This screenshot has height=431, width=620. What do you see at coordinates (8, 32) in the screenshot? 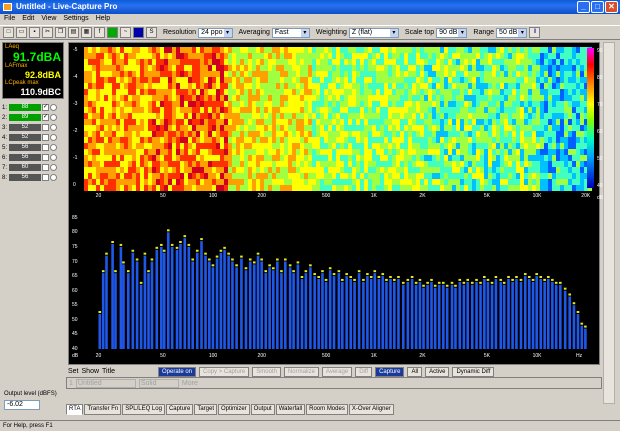
I see `new-file-icon: □` at bounding box center [8, 32].